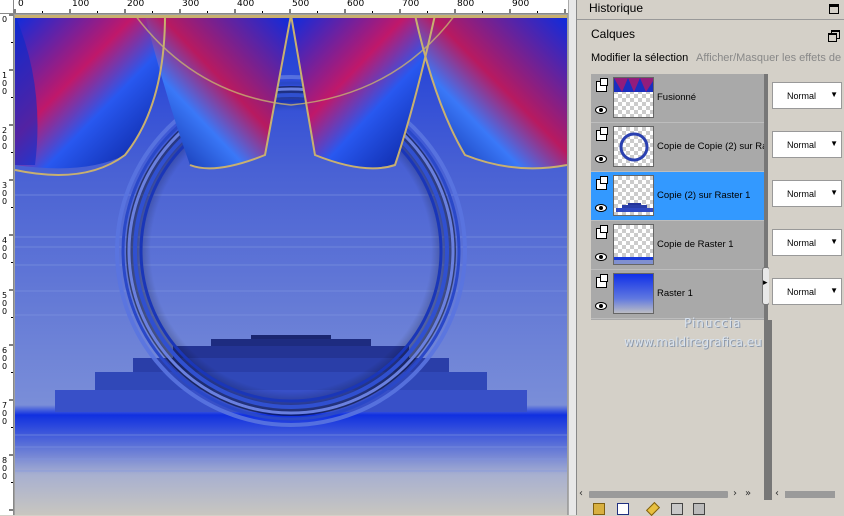 The height and width of the screenshot is (516, 844). What do you see at coordinates (5, 138) in the screenshot?
I see `ruler-left-label: 2 0 0` at bounding box center [5, 138].